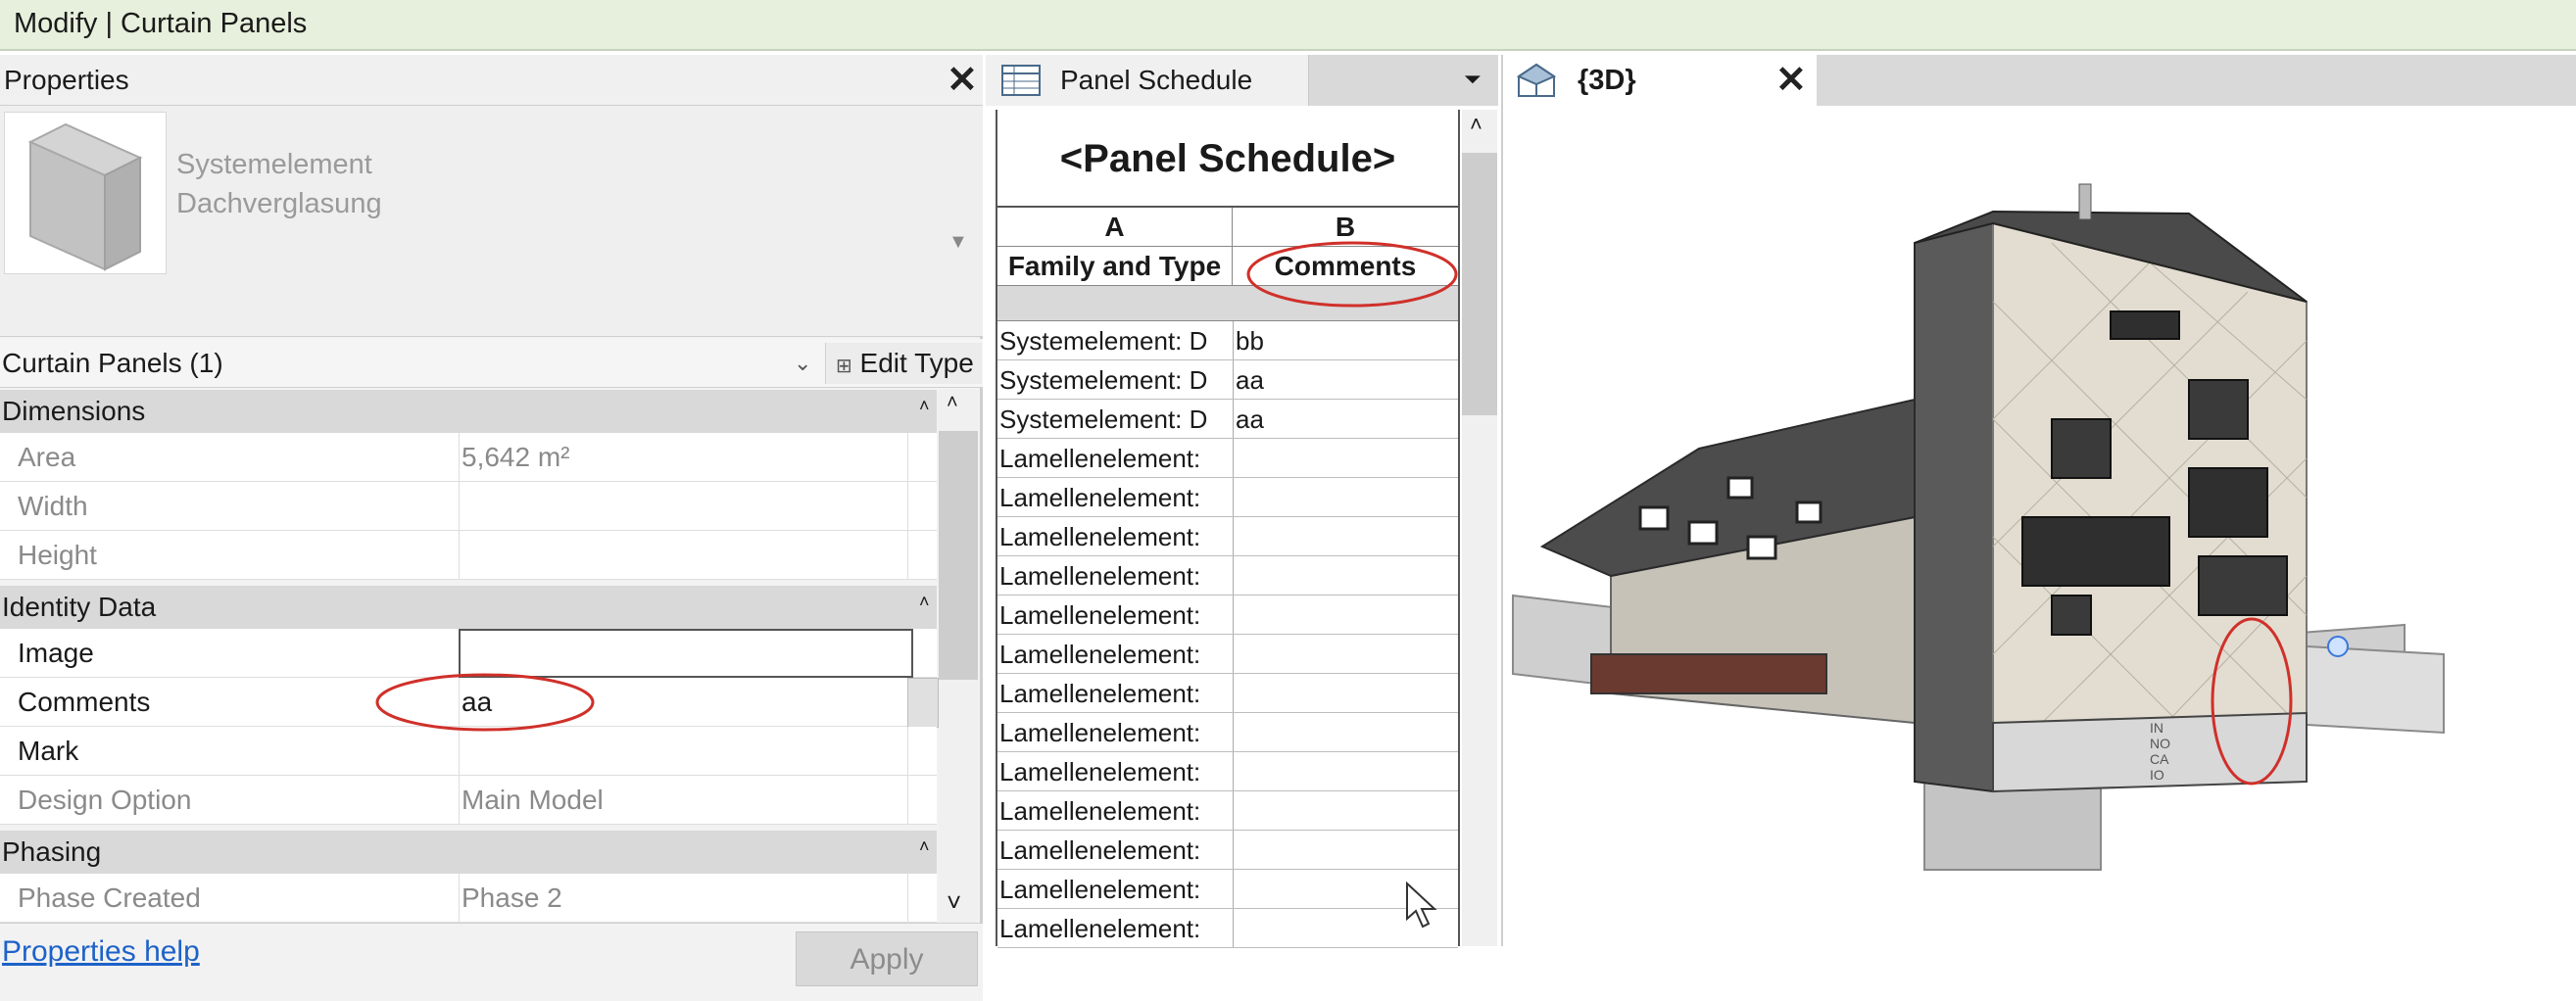 This screenshot has height=1001, width=2576. Describe the element at coordinates (887, 959) in the screenshot. I see `apply-button: Apply` at that location.